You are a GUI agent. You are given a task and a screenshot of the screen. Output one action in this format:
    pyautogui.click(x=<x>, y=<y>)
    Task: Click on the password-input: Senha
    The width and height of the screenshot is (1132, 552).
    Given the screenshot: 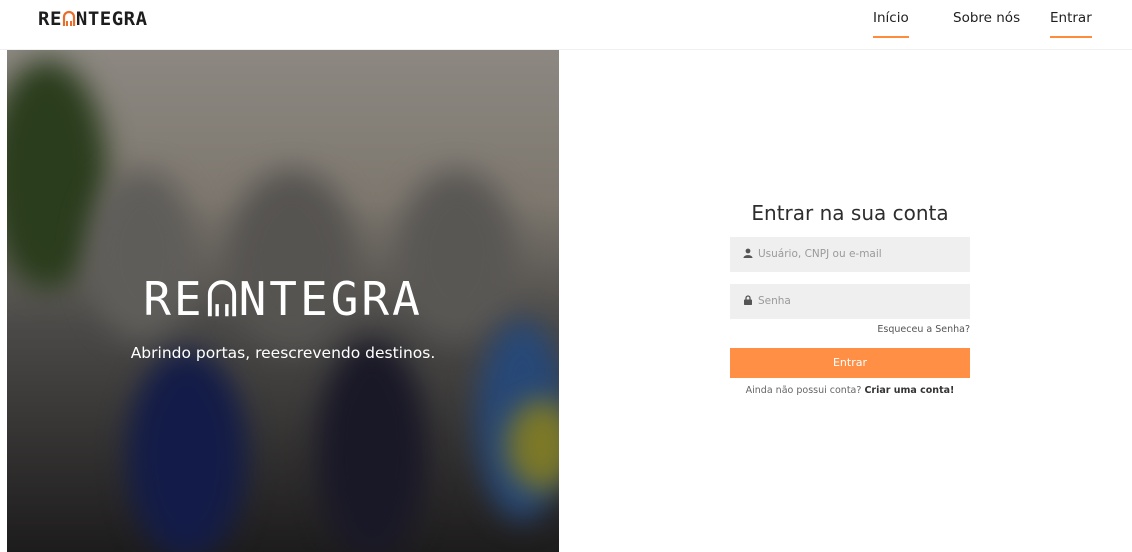 What is the action you would take?
    pyautogui.click(x=850, y=301)
    